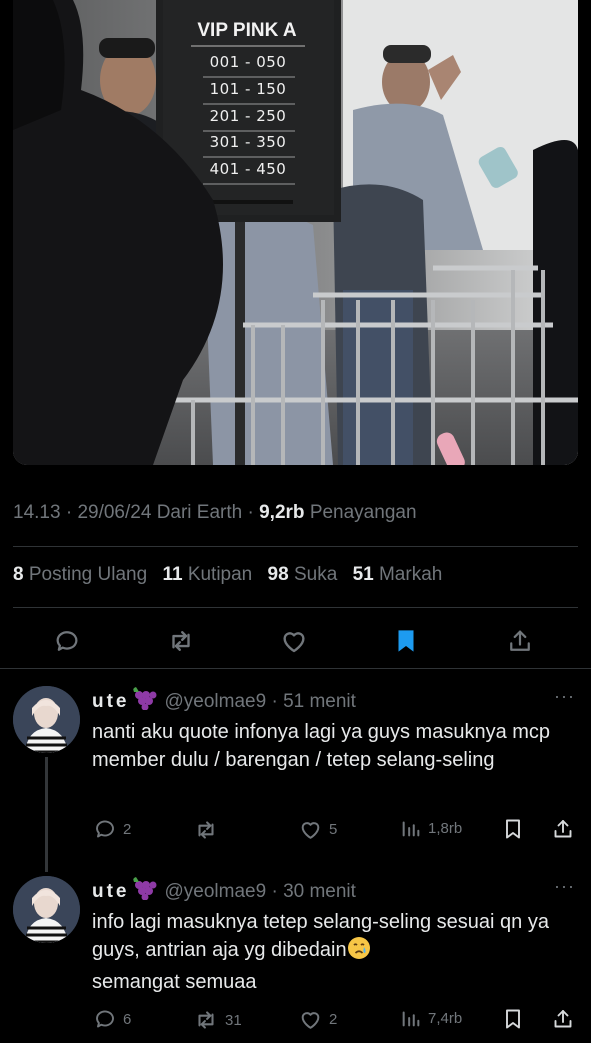 This screenshot has width=591, height=1043. Describe the element at coordinates (359, 952) in the screenshot. I see `crying-face-emoji` at that location.